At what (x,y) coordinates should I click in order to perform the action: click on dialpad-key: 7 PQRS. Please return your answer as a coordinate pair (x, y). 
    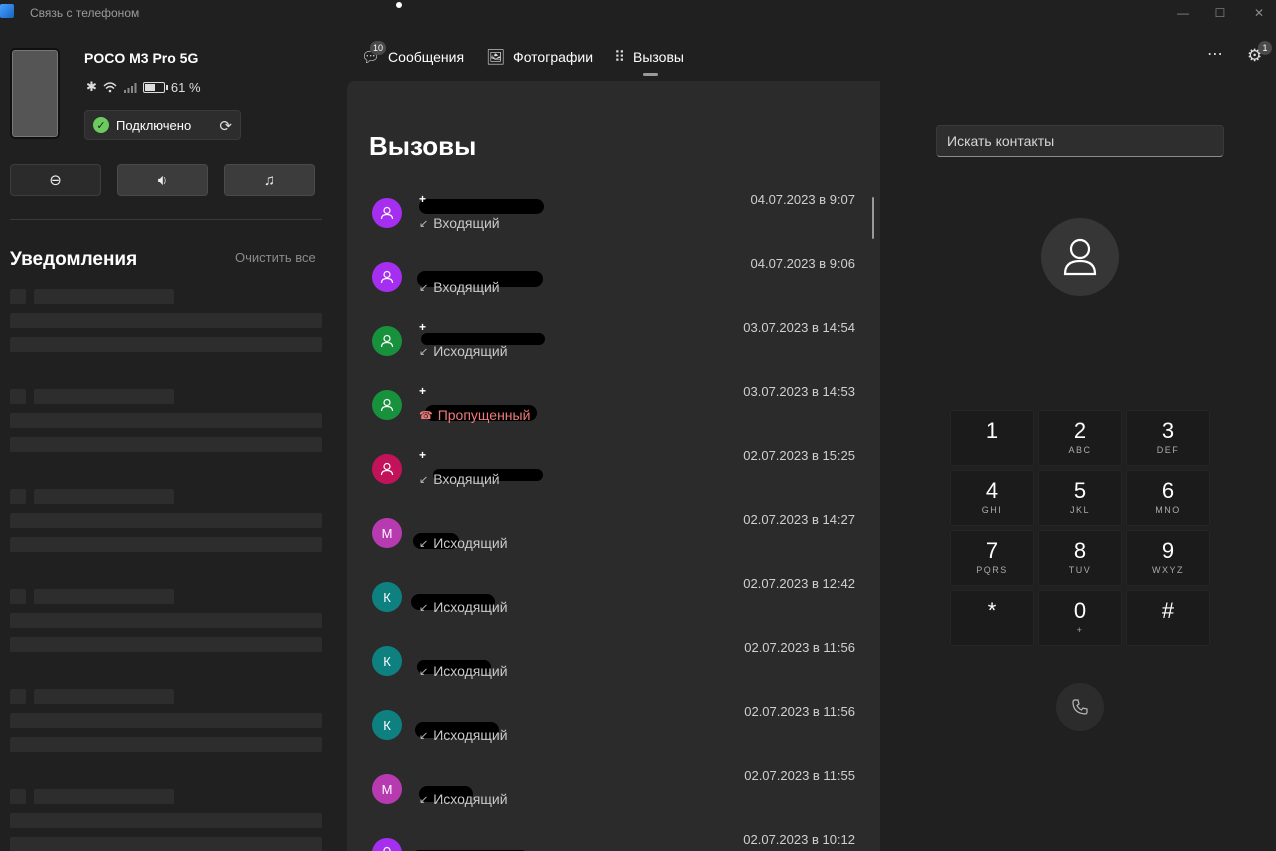
    Looking at the image, I should click on (992, 558).